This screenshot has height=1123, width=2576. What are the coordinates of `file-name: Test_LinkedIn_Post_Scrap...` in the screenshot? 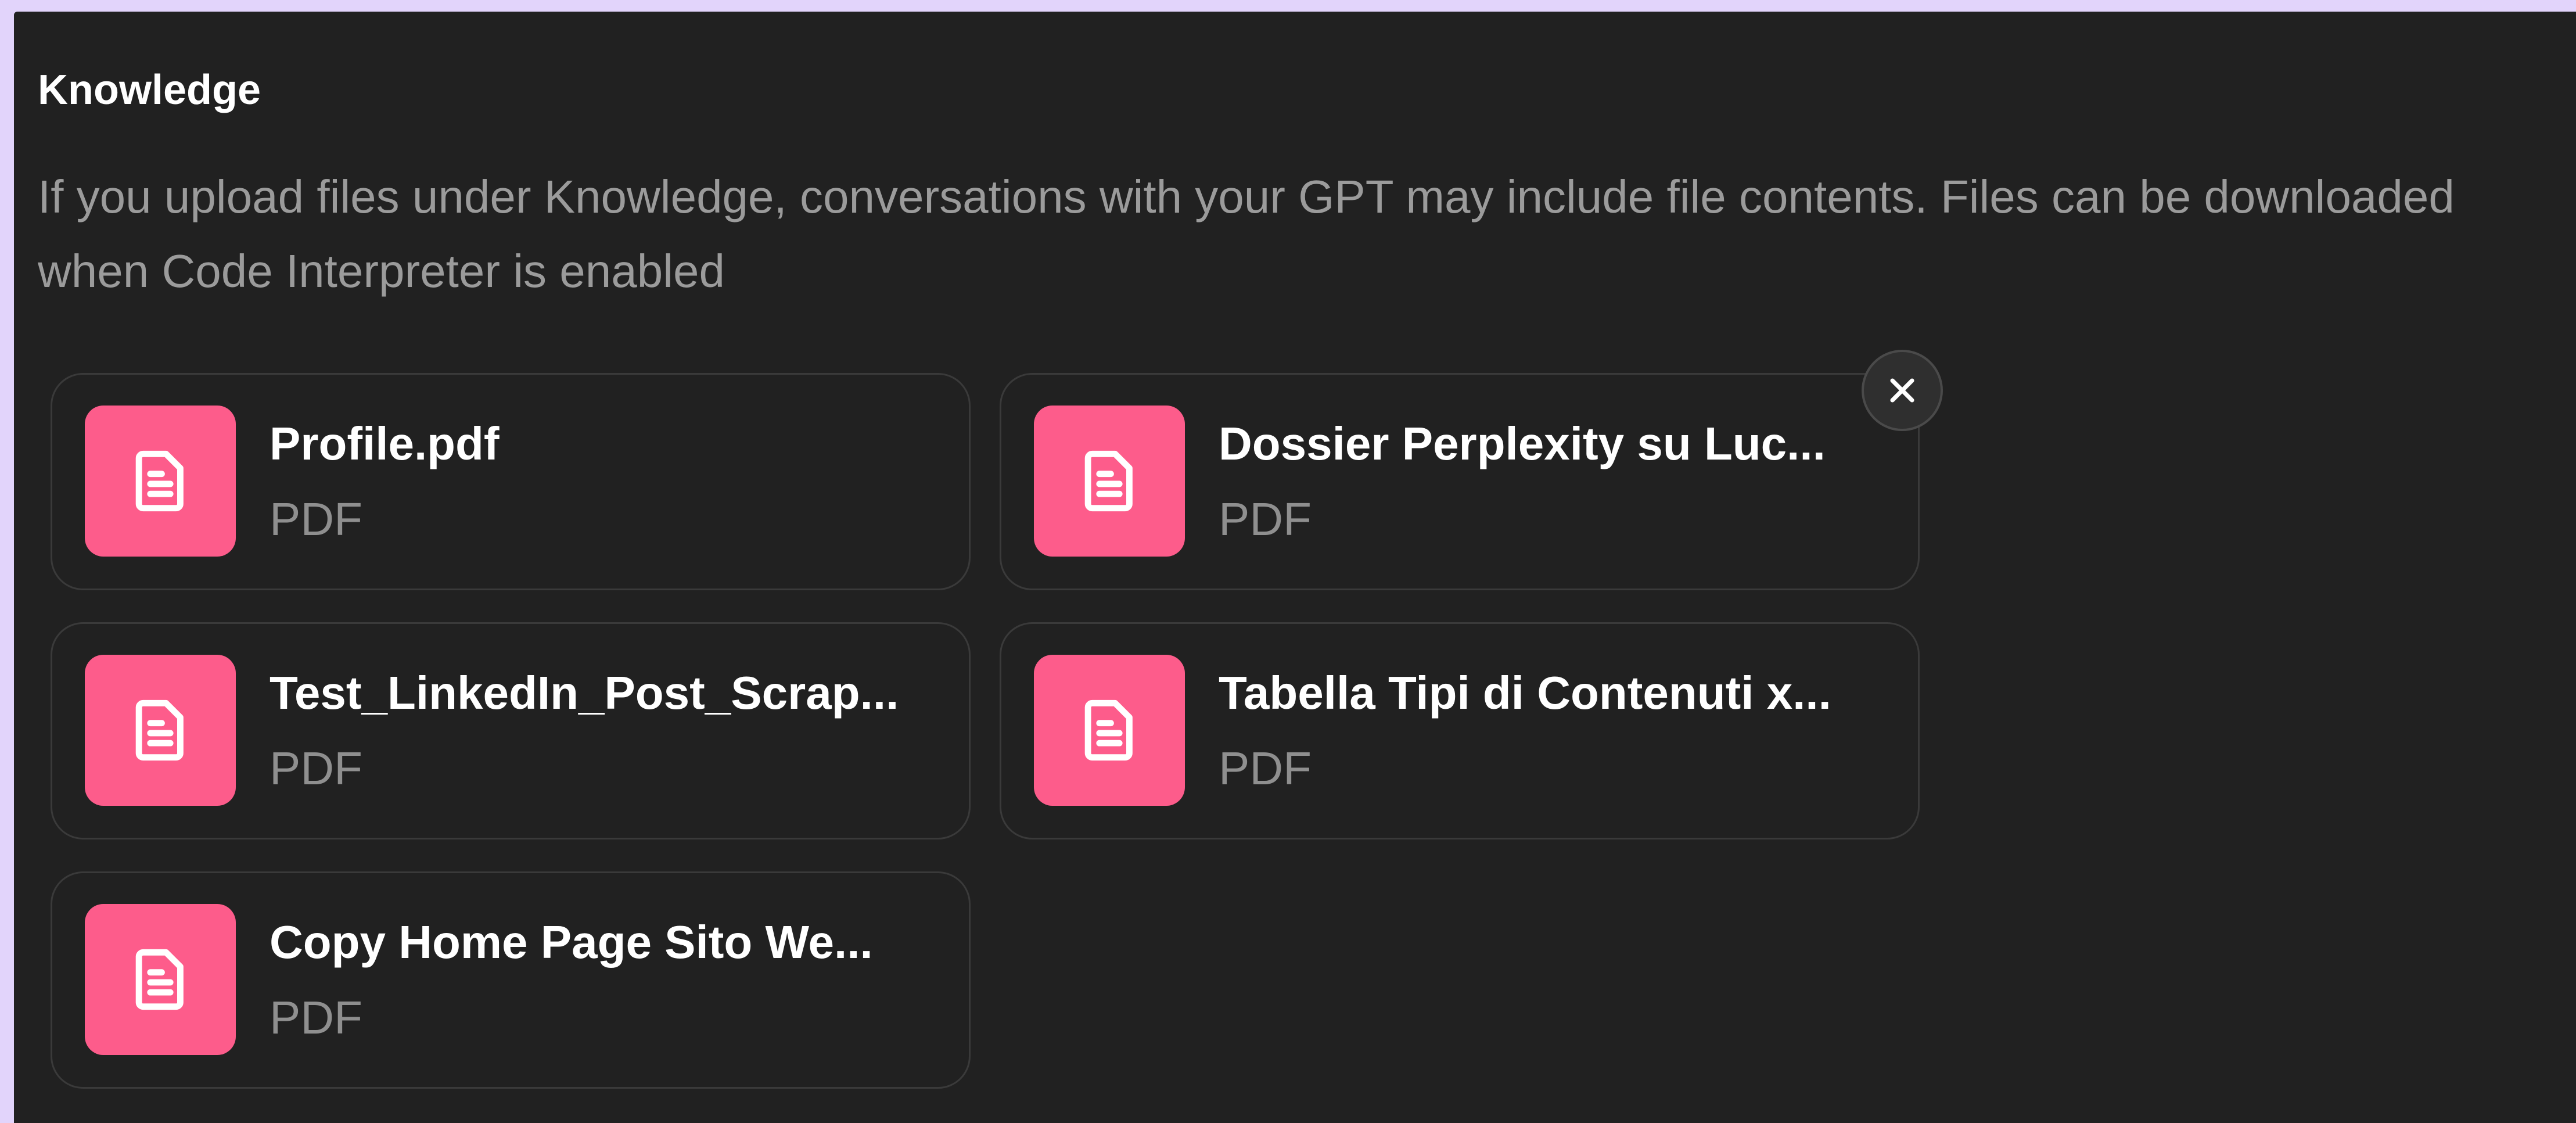 It's located at (584, 693).